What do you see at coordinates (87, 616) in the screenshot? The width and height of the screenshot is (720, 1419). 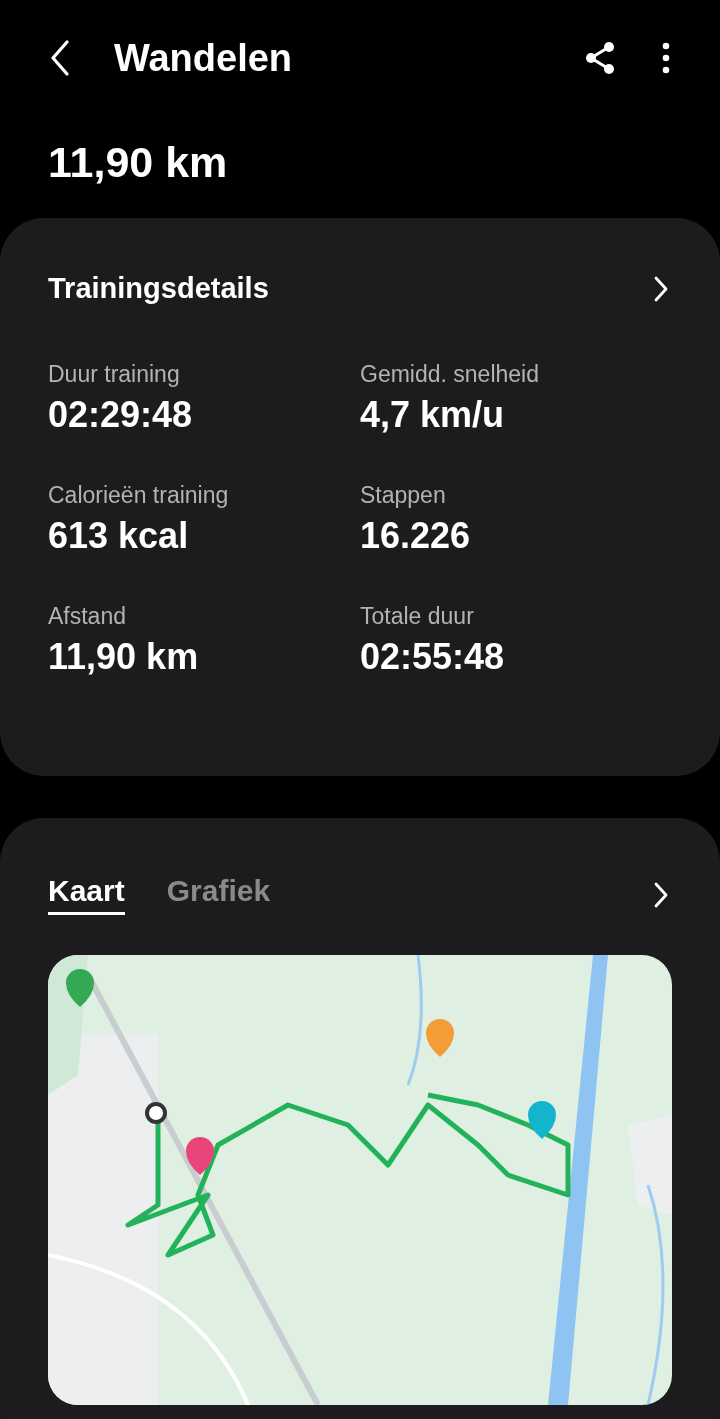 I see `stat-label: Afstand` at bounding box center [87, 616].